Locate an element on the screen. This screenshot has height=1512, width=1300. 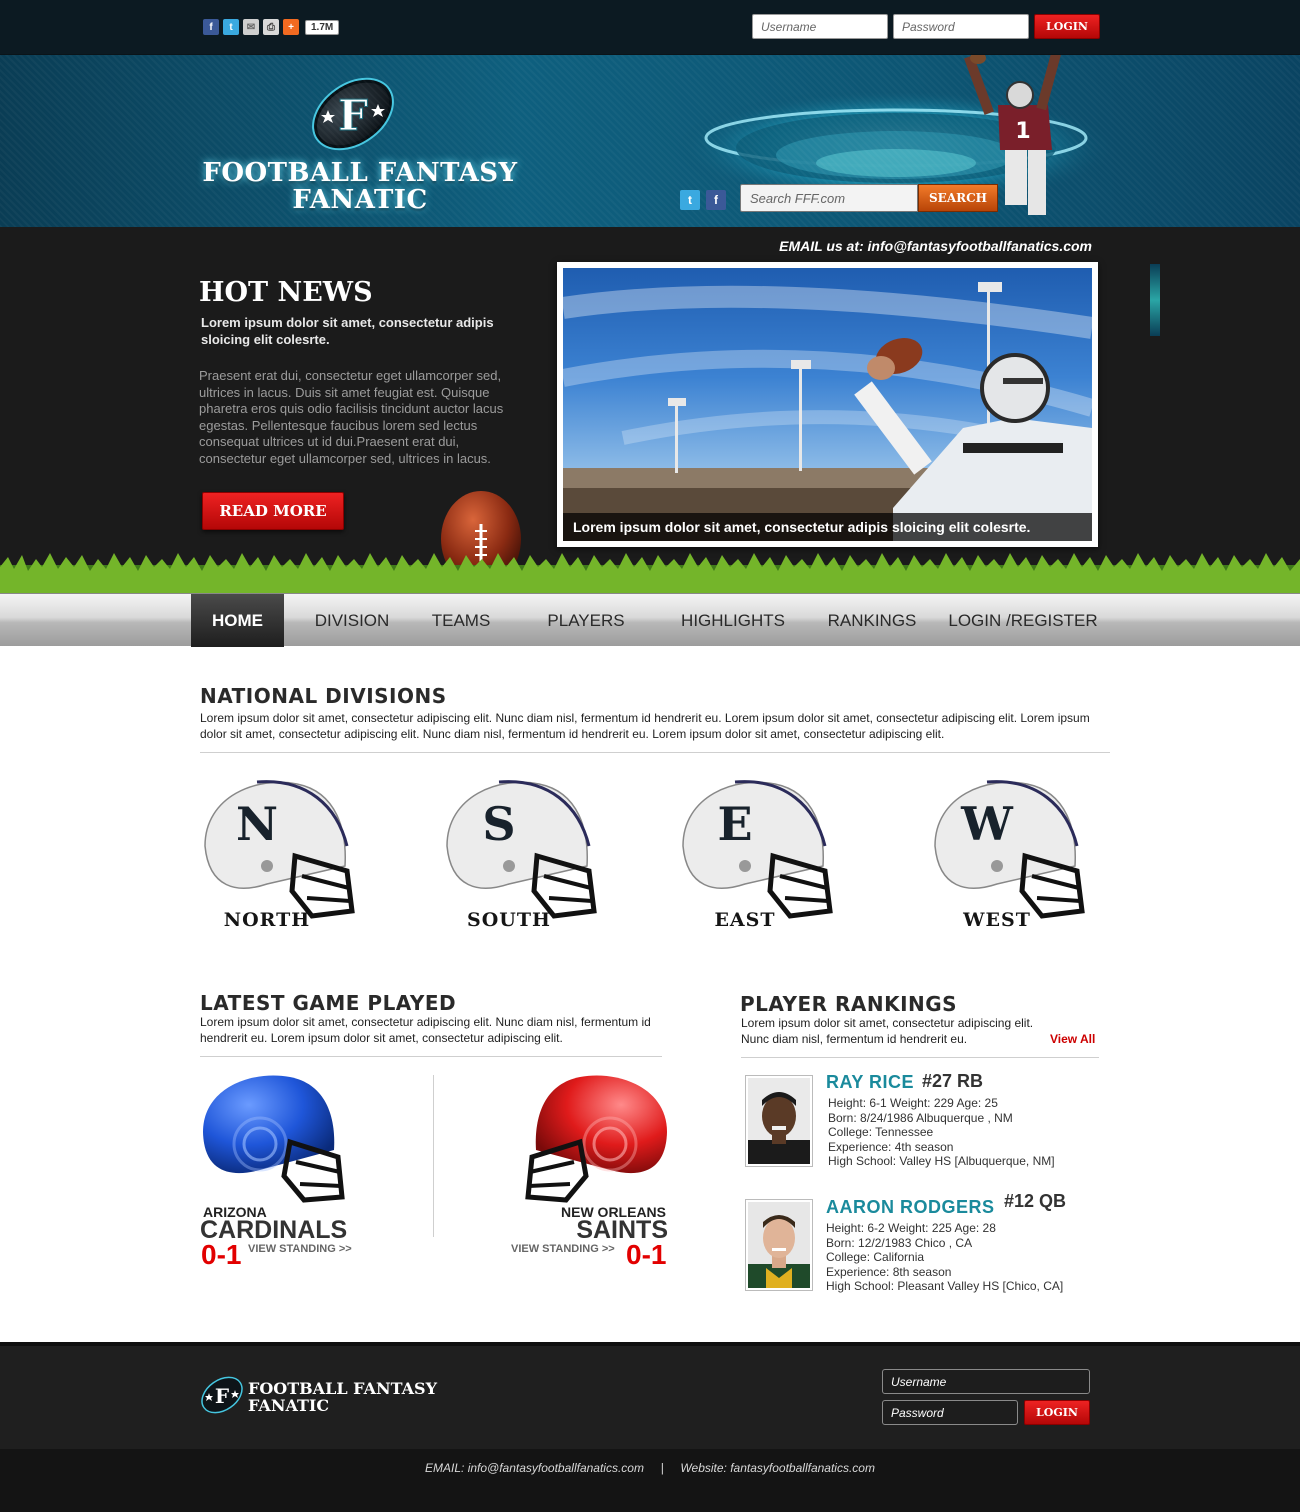
footer-logo-line-1: FOOTBALL FANTASY is located at coordinates (343, 1388).